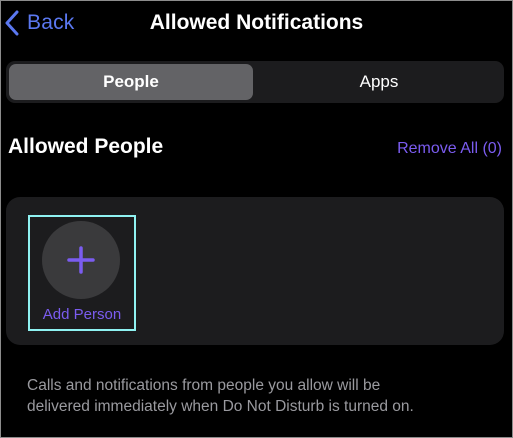 This screenshot has height=438, width=513. I want to click on add-person-avatar, so click(81, 260).